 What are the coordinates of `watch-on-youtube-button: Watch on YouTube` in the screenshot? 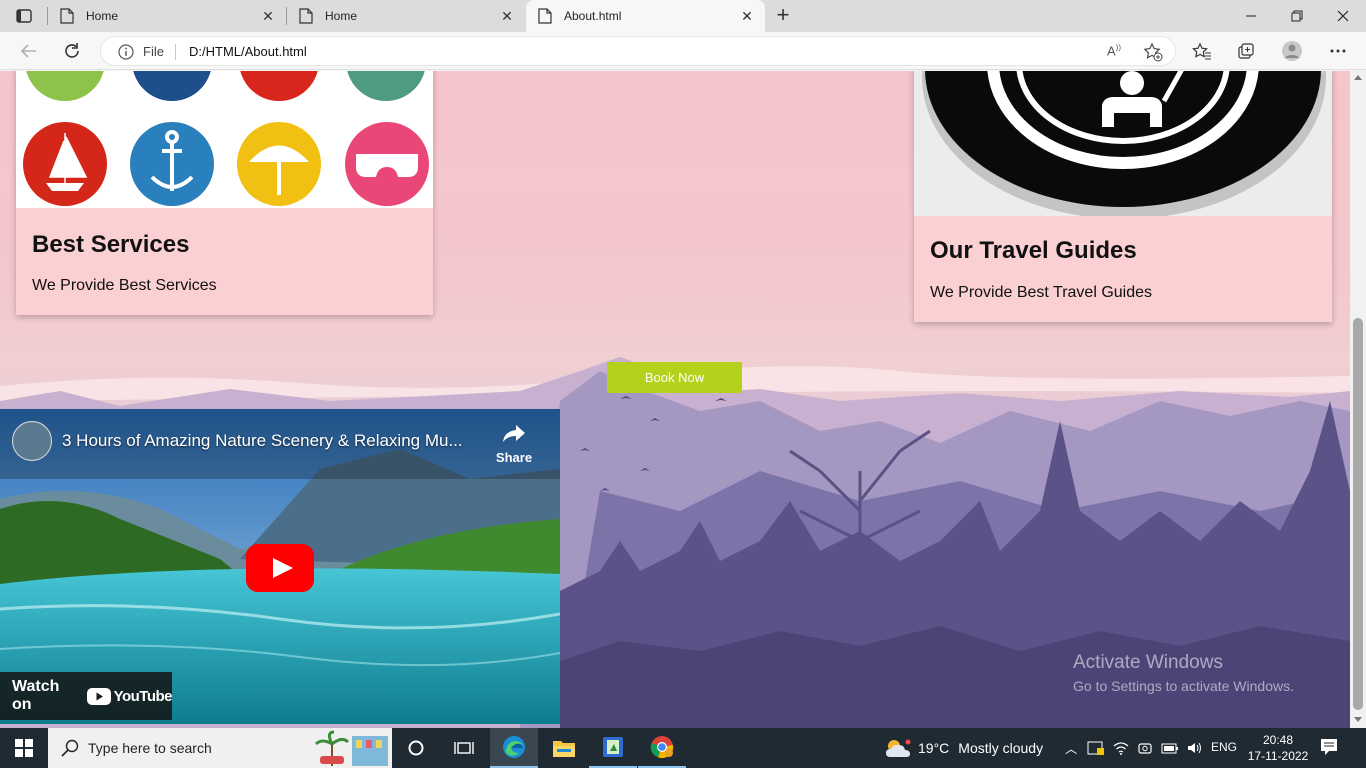 It's located at (86, 696).